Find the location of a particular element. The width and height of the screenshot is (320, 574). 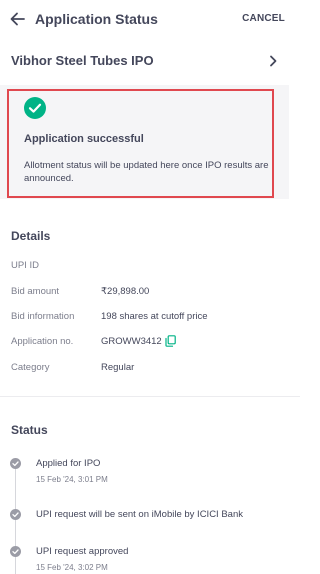

category-label: Category is located at coordinates (30, 367).